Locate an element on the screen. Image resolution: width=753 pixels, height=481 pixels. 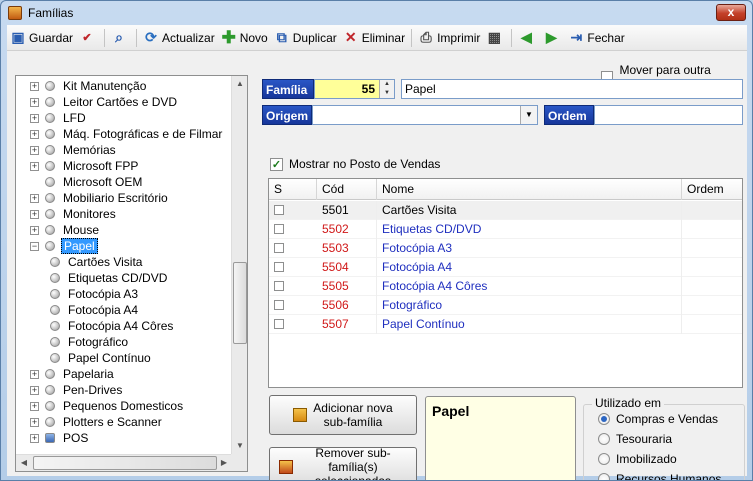
column-header-ordem: Ordem is located at coordinates (713, 189).